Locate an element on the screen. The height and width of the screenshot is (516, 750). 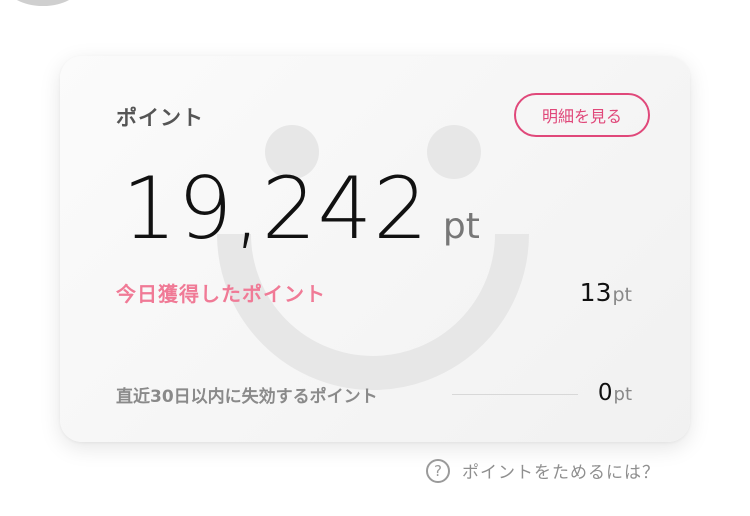
expiring-points-value: 0 pt is located at coordinates (615, 393).